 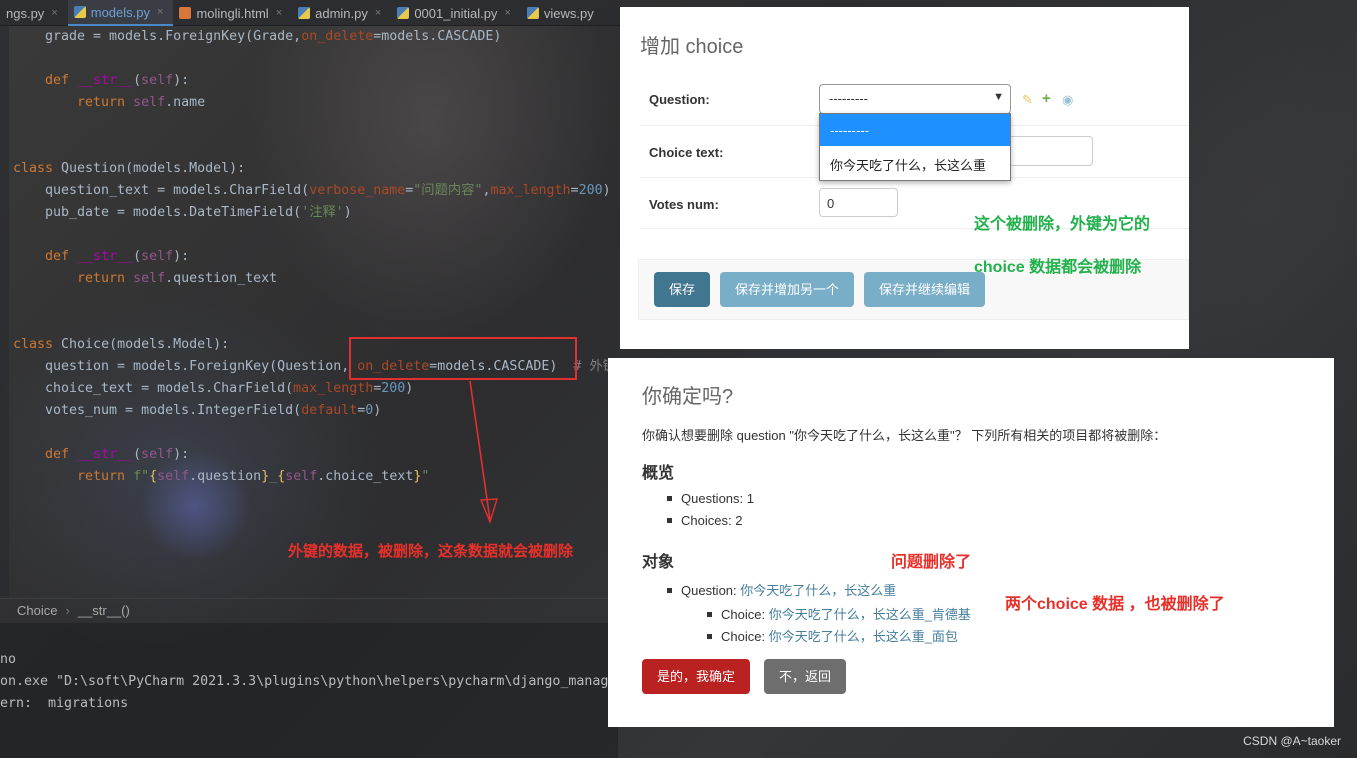 I want to click on html-file-icon, so click(x=185, y=13).